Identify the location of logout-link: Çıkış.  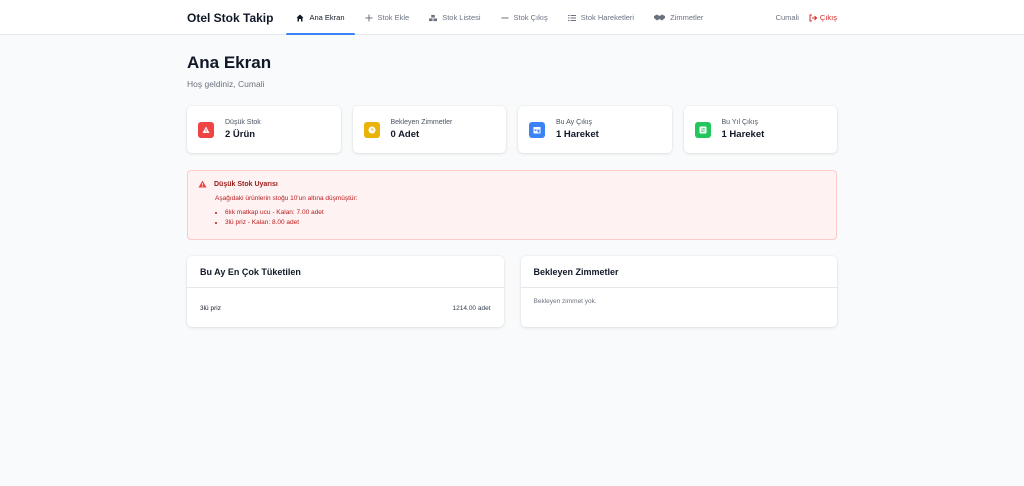
(823, 17).